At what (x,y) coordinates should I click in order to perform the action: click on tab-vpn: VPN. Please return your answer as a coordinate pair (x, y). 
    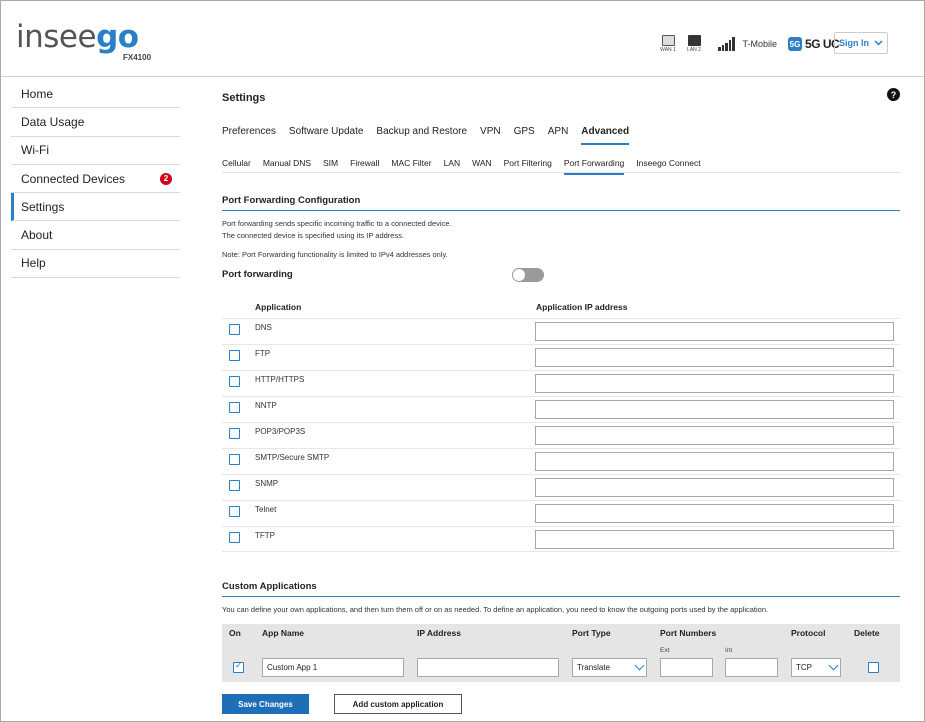
    Looking at the image, I should click on (490, 135).